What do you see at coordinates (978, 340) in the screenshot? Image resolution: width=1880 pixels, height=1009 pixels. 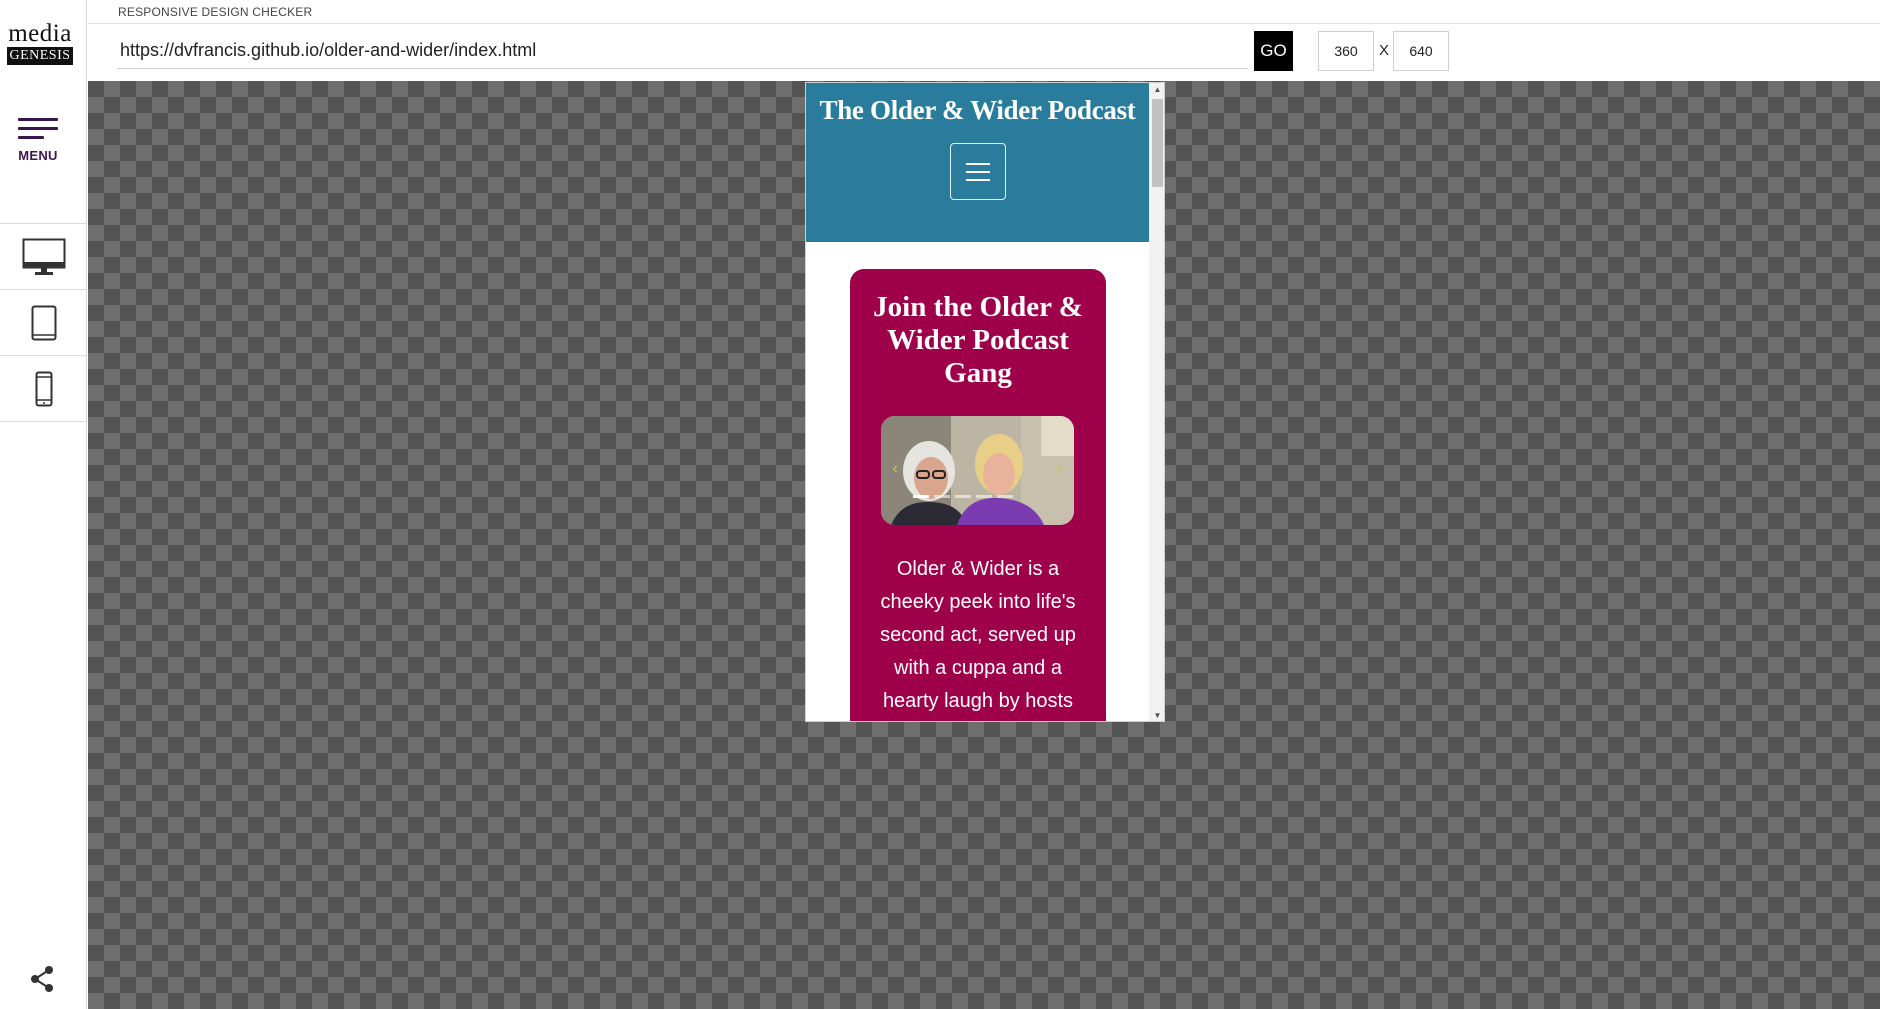 I see `card-title: Join the Older & Wider Podcast Gang` at bounding box center [978, 340].